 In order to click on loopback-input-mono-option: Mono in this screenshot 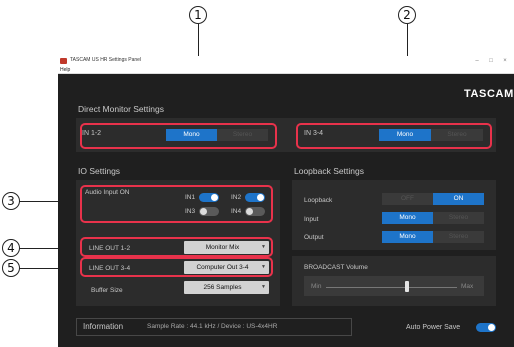, I will do `click(407, 218)`.